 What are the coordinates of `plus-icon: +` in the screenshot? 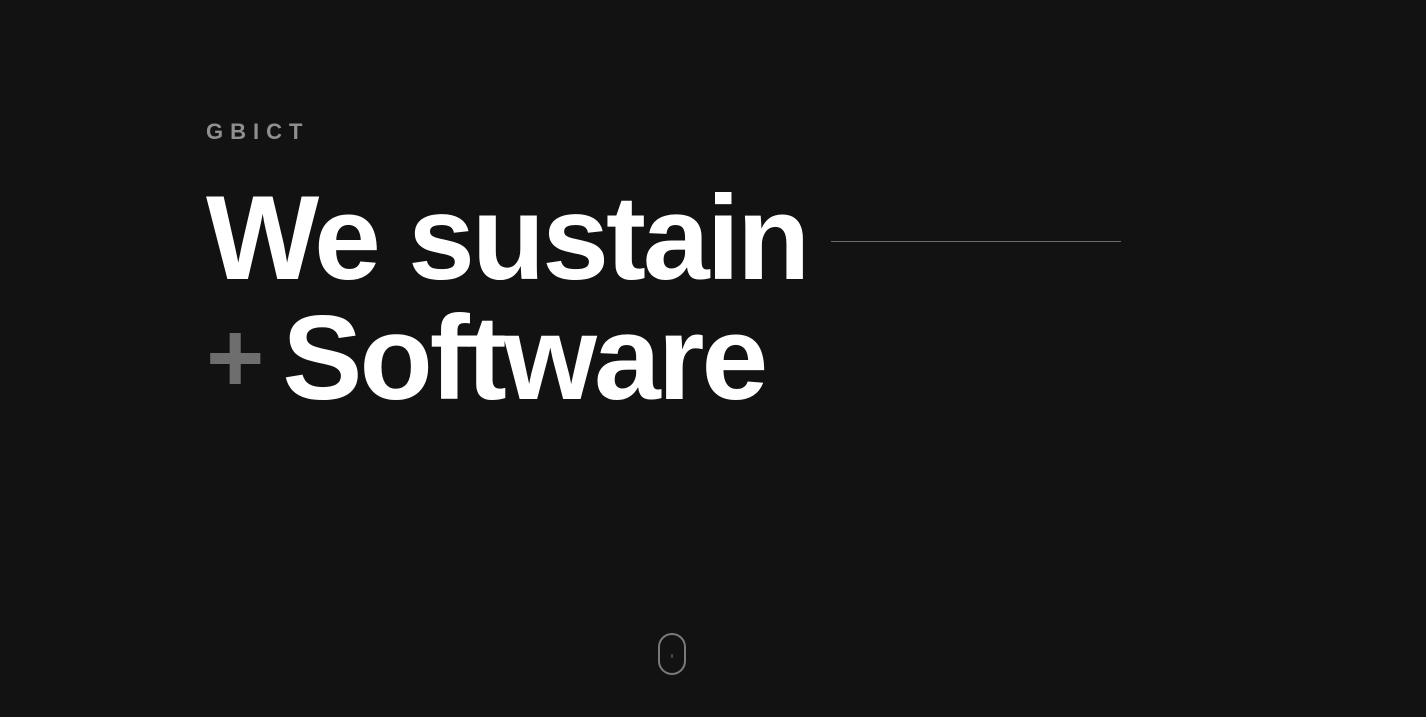 It's located at (235, 358).